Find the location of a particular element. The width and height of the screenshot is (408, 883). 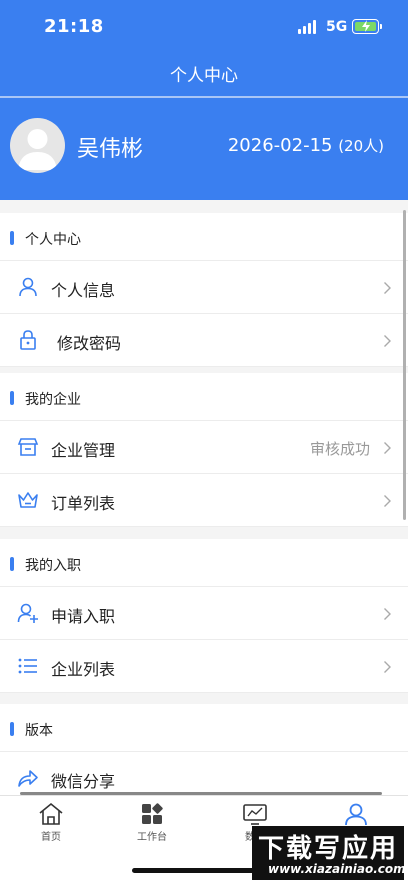

expiry-info: 2026-02-15 (20人) is located at coordinates (306, 145).